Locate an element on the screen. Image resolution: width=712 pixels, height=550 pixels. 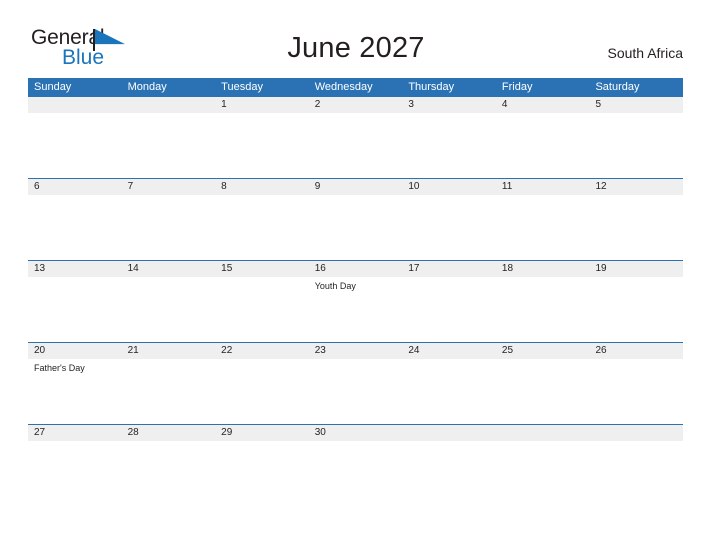
calendar-week-row: 27 28 29 30 is located at coordinates (355, 465).